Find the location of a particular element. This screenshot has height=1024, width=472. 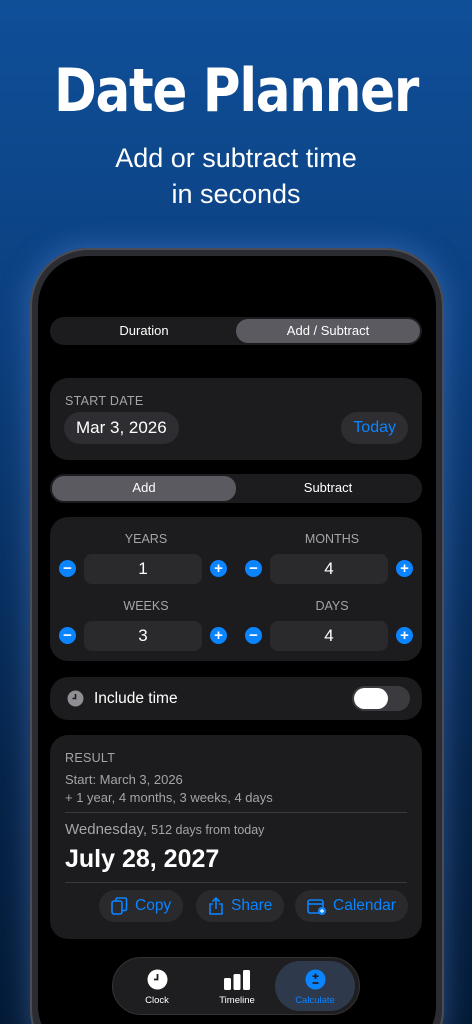

mode-segmented-control: Duration Add / Subtract is located at coordinates (236, 331).